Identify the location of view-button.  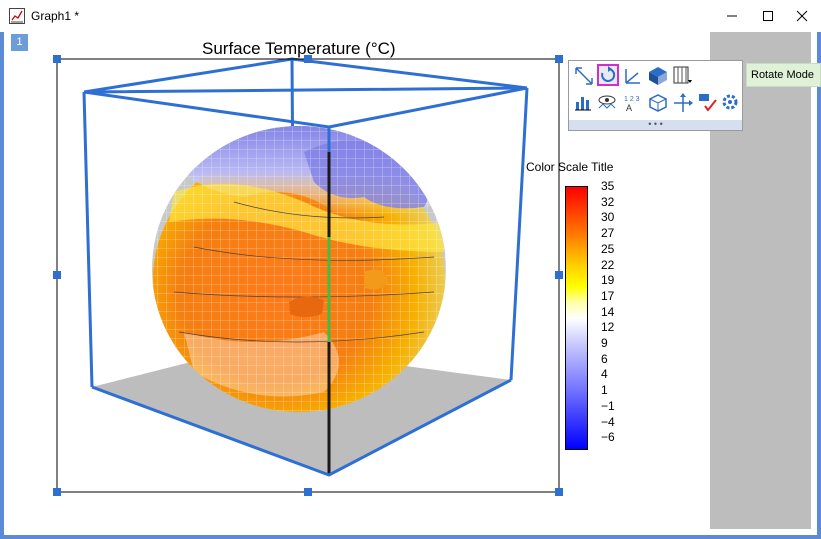
(608, 103).